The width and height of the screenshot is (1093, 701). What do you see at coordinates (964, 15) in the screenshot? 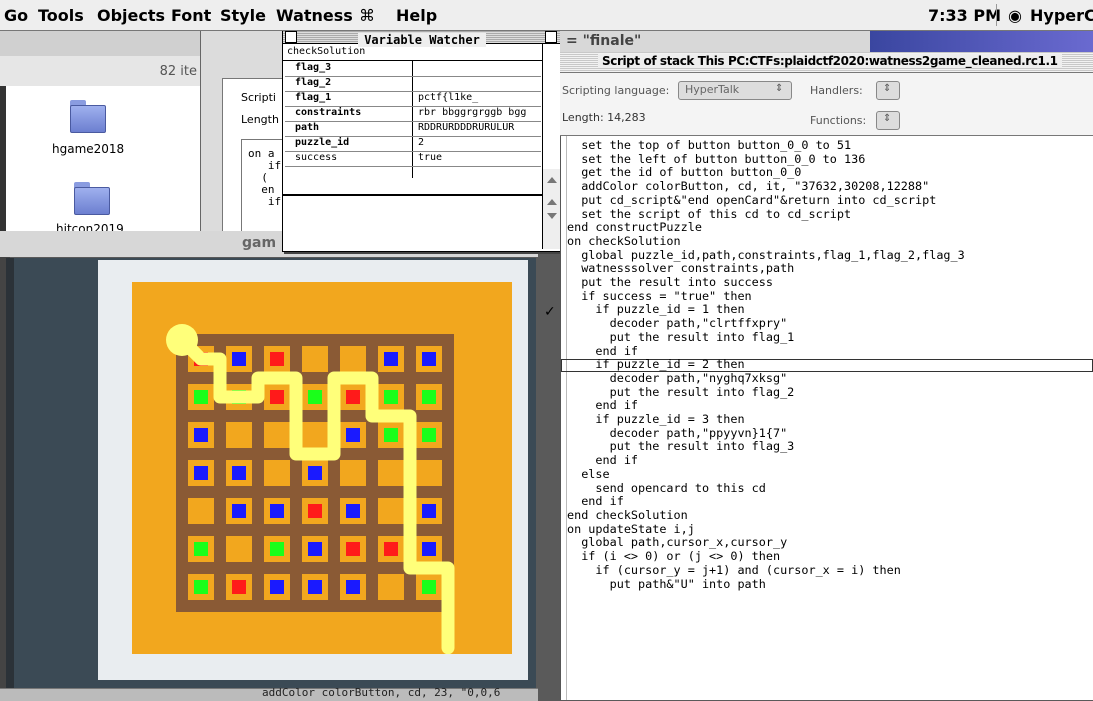
I see `menu-clock: 7:33 PM` at bounding box center [964, 15].